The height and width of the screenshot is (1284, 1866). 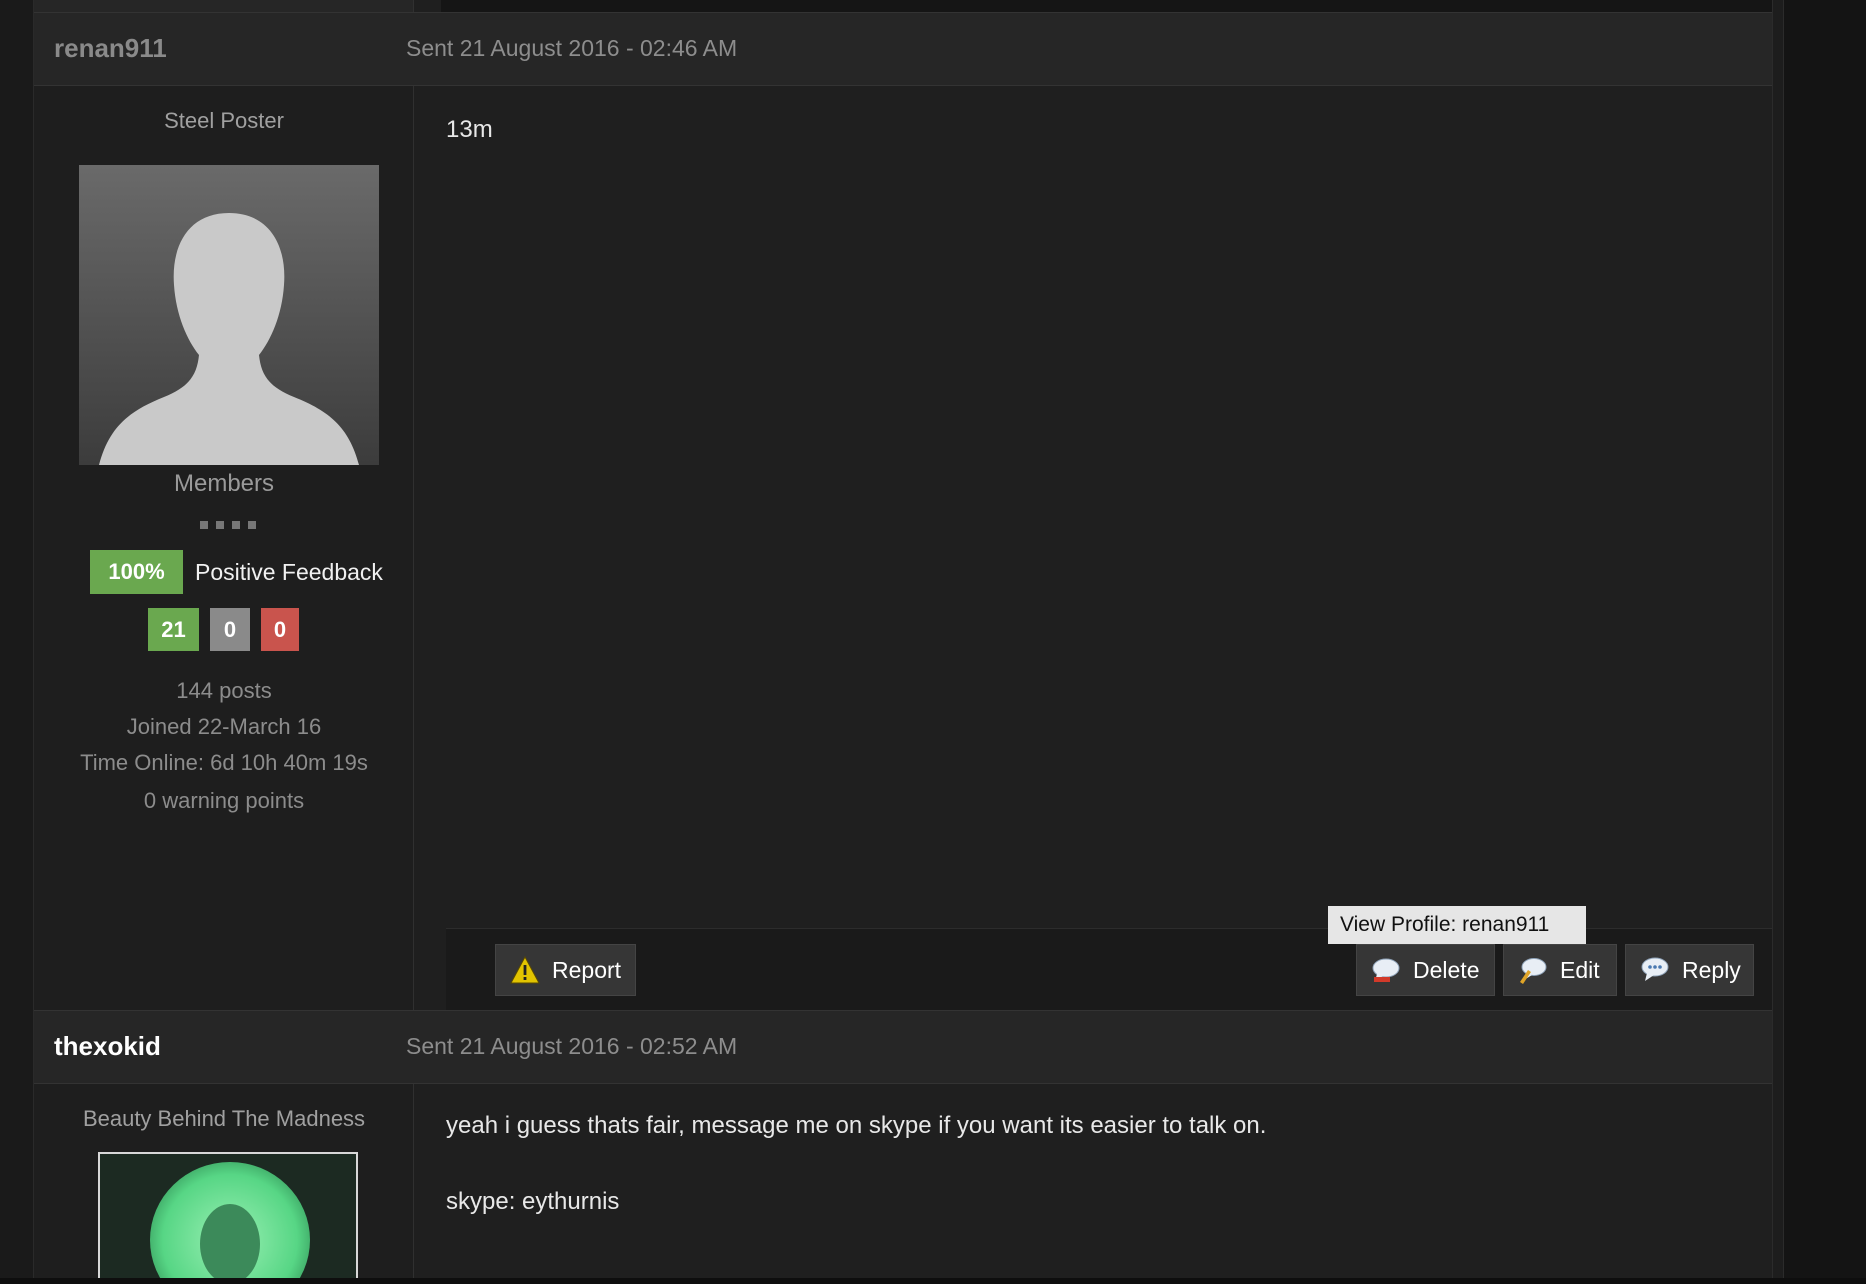 What do you see at coordinates (533, 1201) in the screenshot?
I see `post-message-line: skype: eythurnis` at bounding box center [533, 1201].